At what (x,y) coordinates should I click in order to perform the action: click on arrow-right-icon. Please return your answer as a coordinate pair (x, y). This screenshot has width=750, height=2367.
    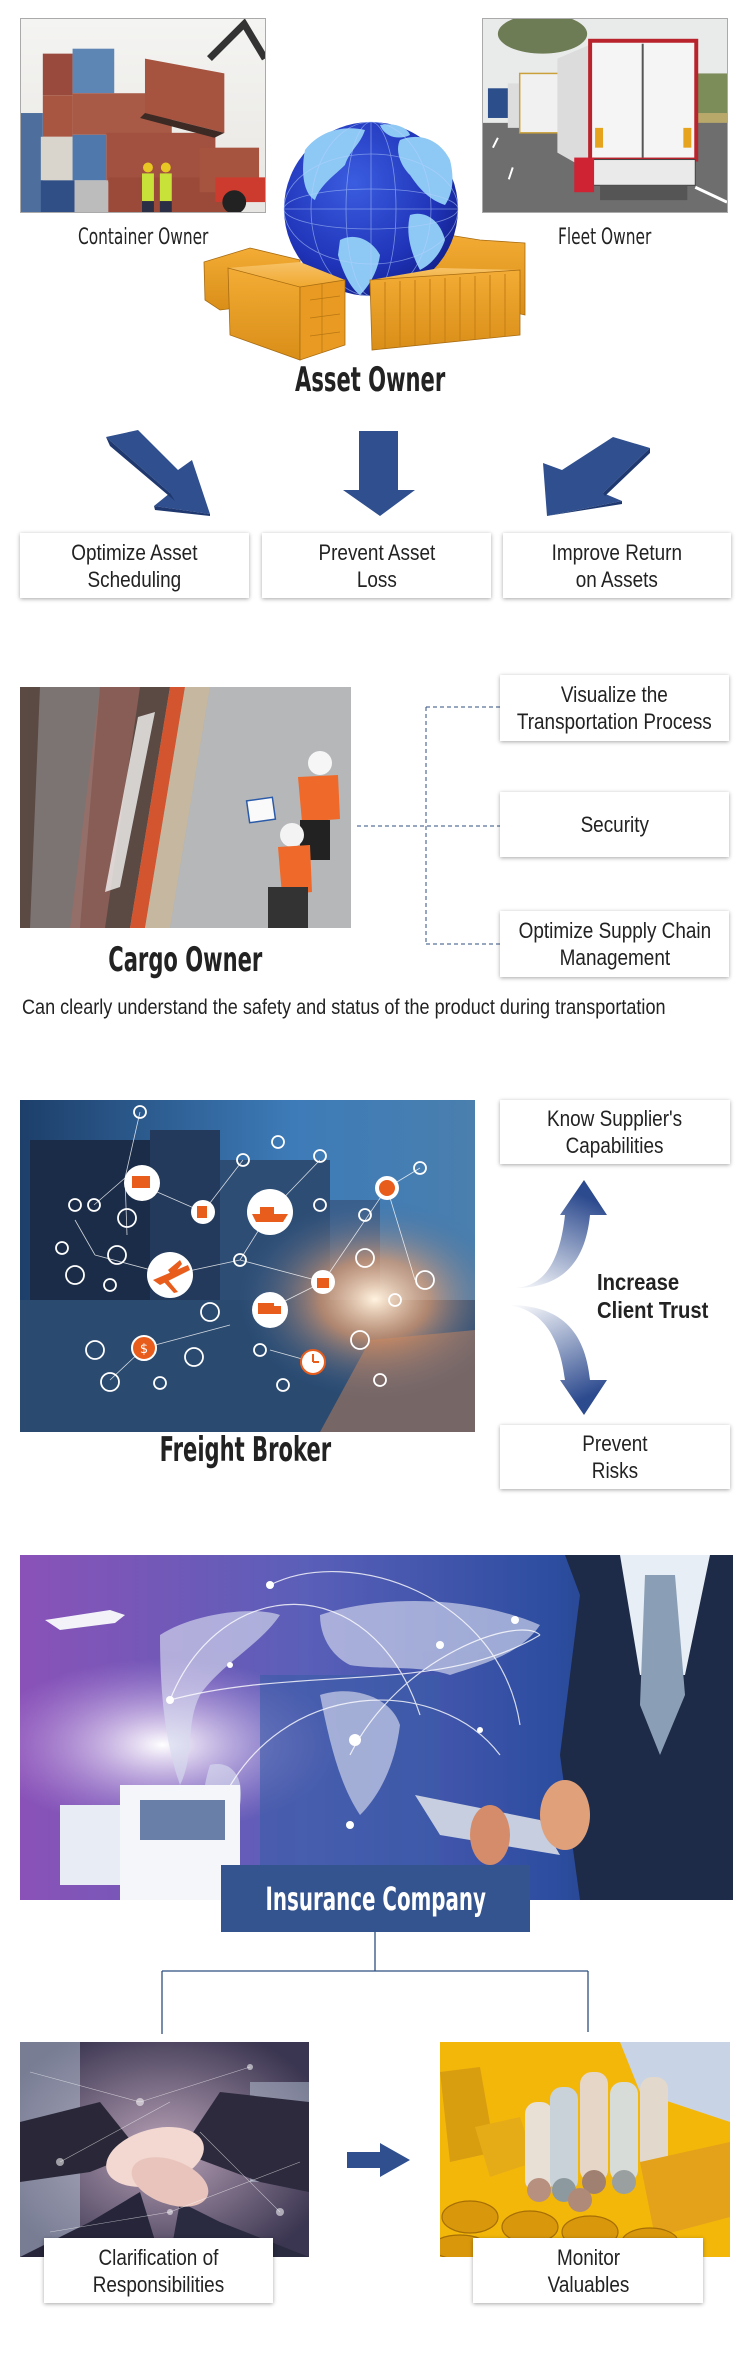
    Looking at the image, I should click on (378, 2160).